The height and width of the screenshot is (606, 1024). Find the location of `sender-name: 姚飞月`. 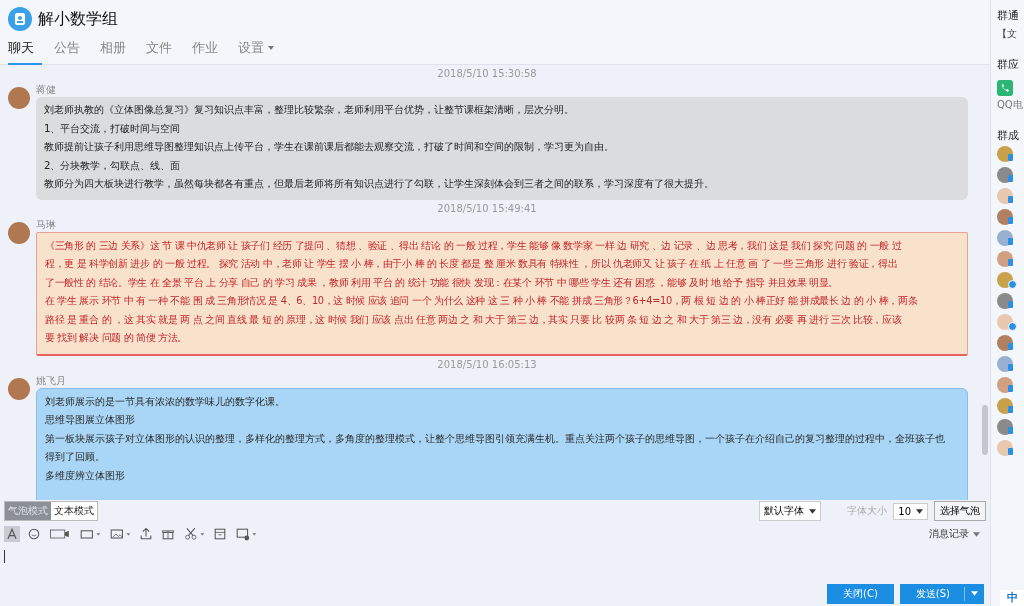

sender-name: 姚飞月 is located at coordinates (51, 380).